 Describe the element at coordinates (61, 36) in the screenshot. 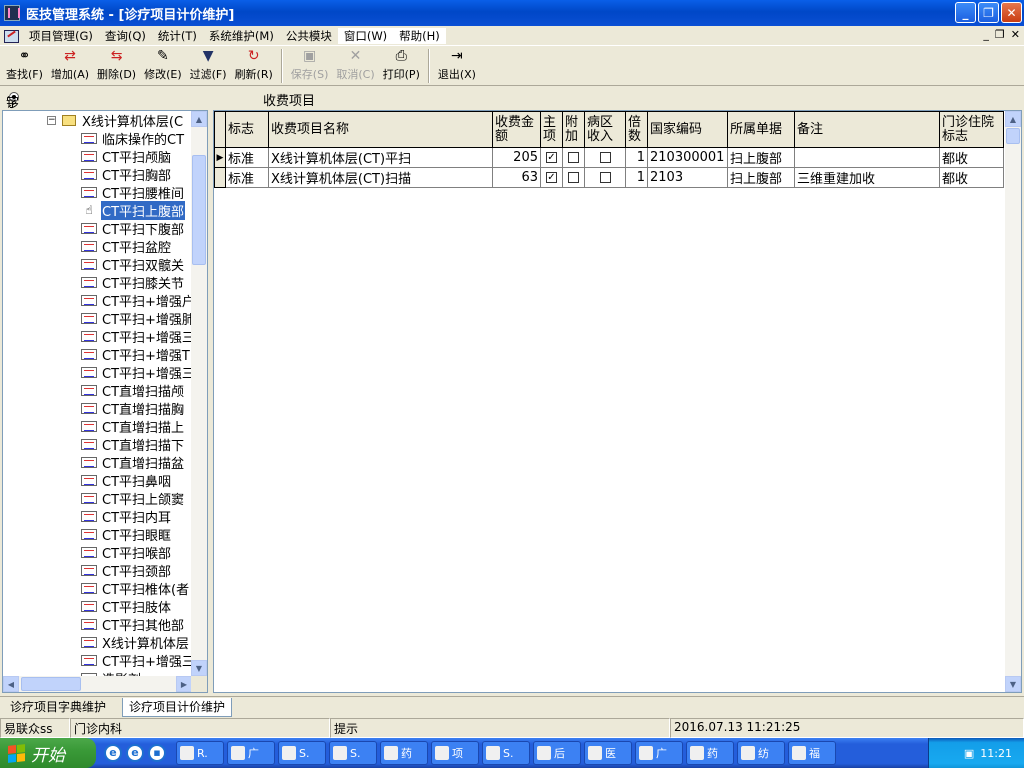

I see `menu-project: 项目管理(G)` at that location.